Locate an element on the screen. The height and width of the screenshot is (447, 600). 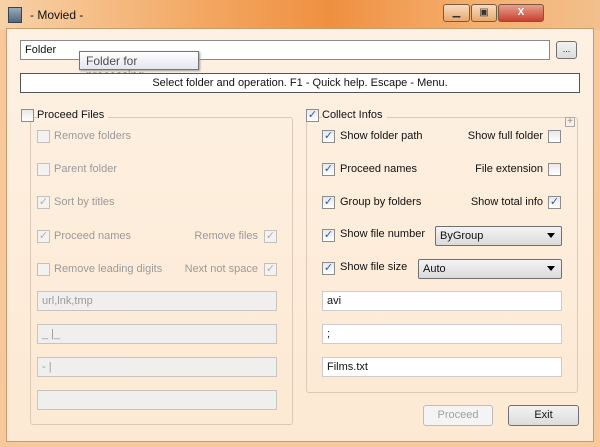
close-button: X is located at coordinates (521, 13).